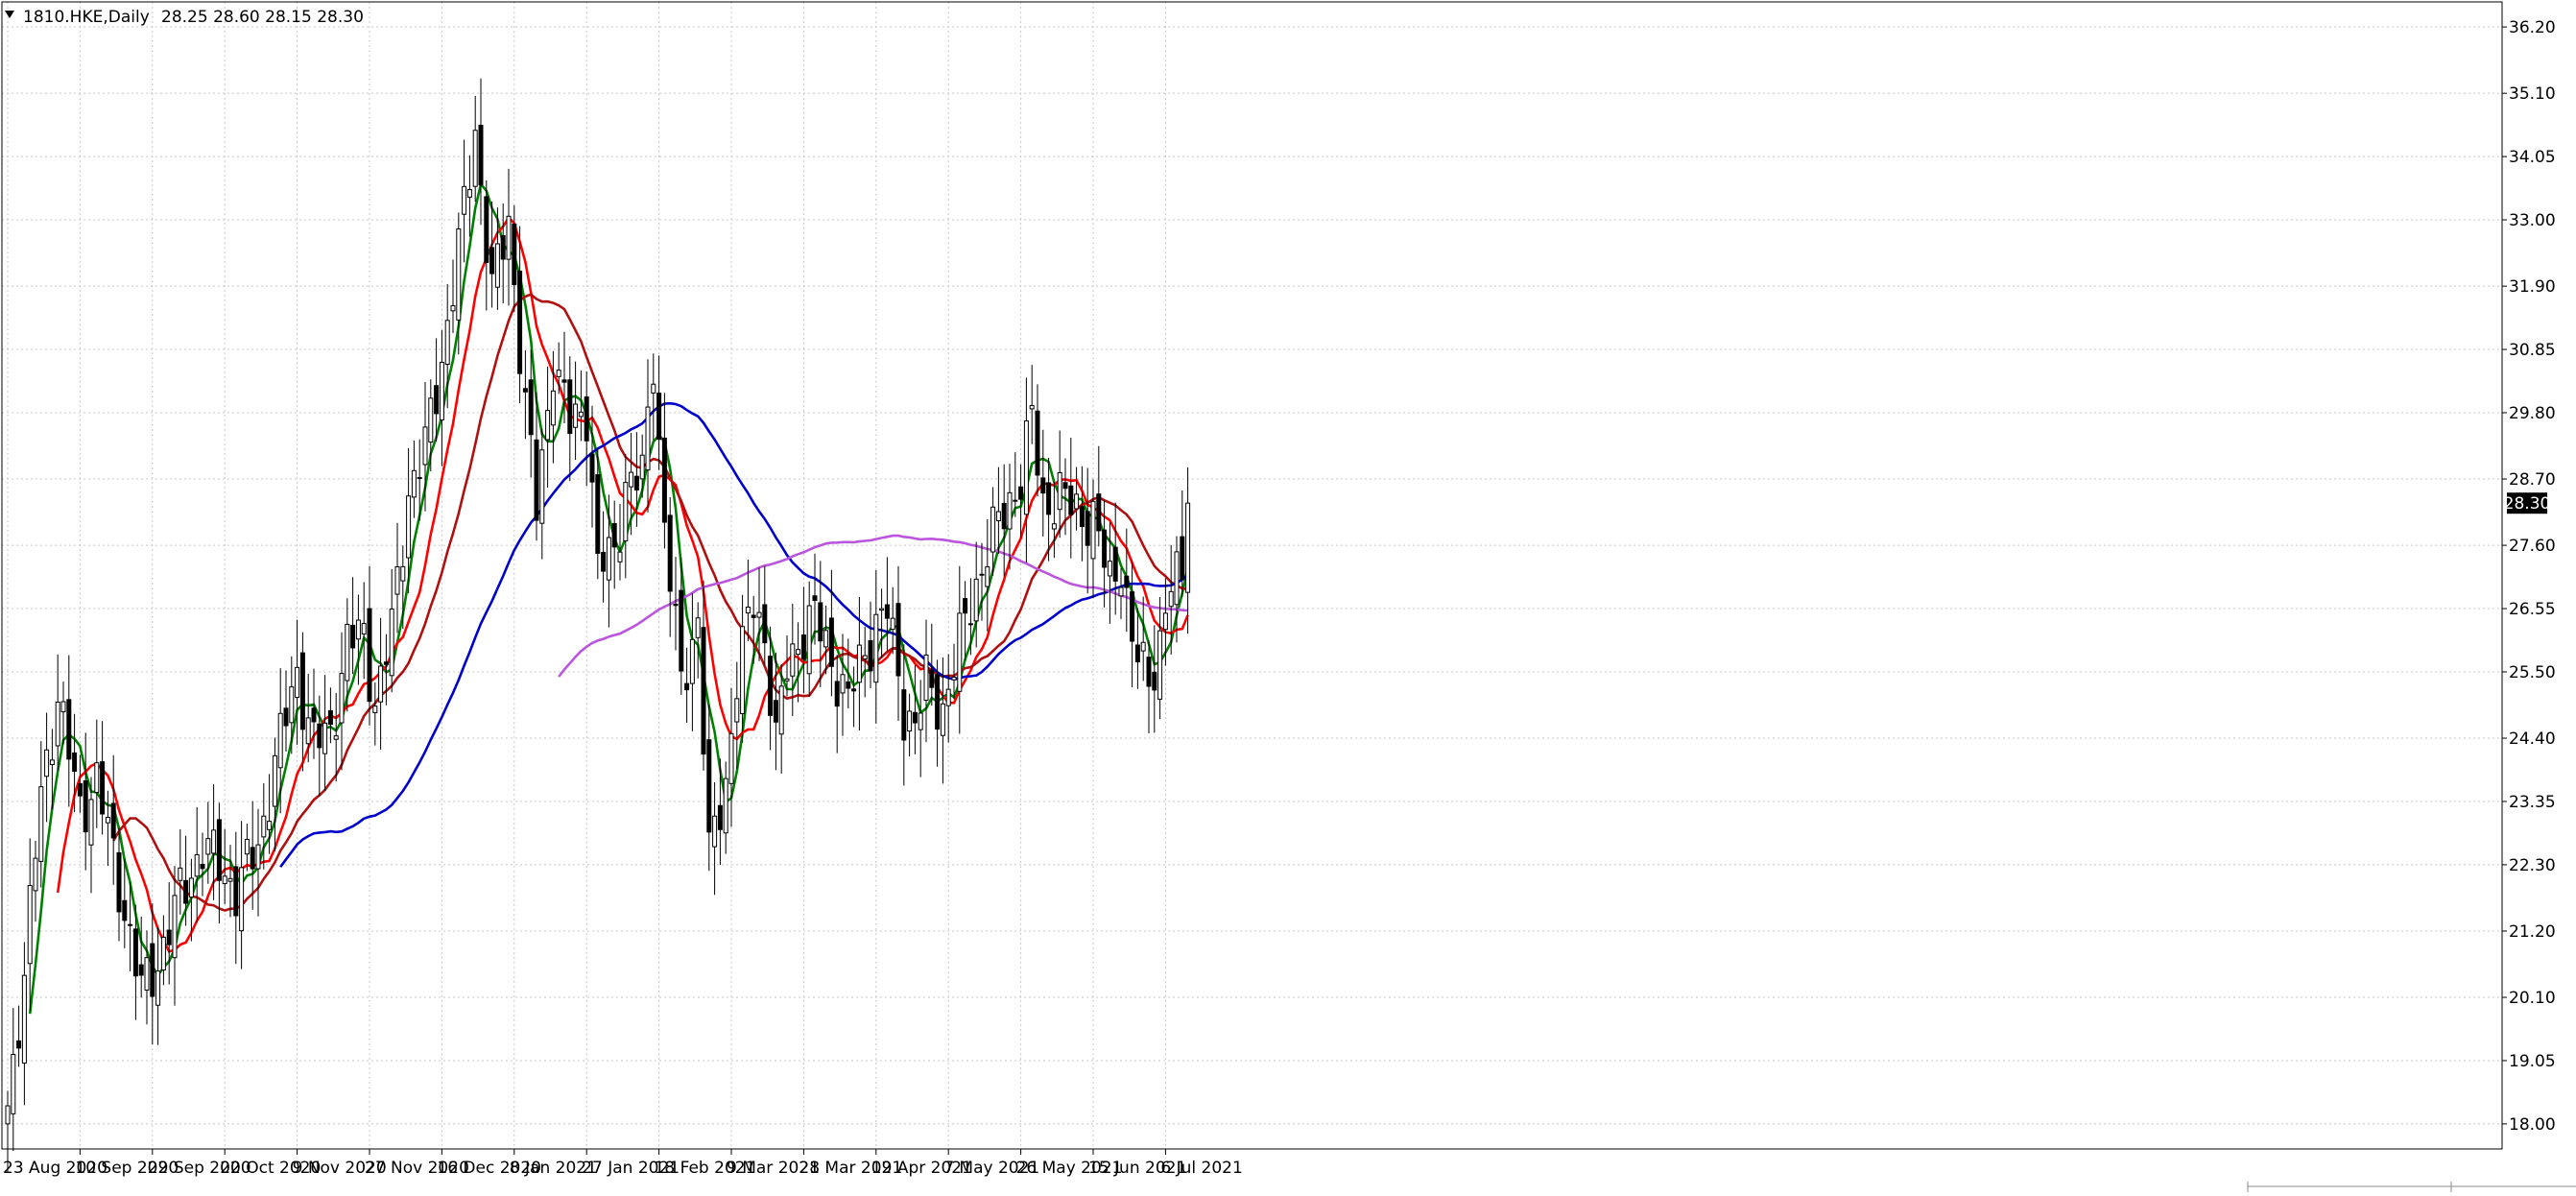 Image resolution: width=2576 pixels, height=1196 pixels. I want to click on current-price-label: 28.30, so click(2527, 504).